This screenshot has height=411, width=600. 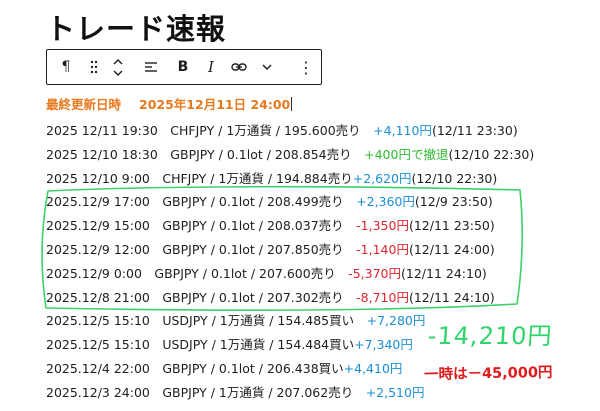 I want to click on italic-button: I, so click(x=211, y=67).